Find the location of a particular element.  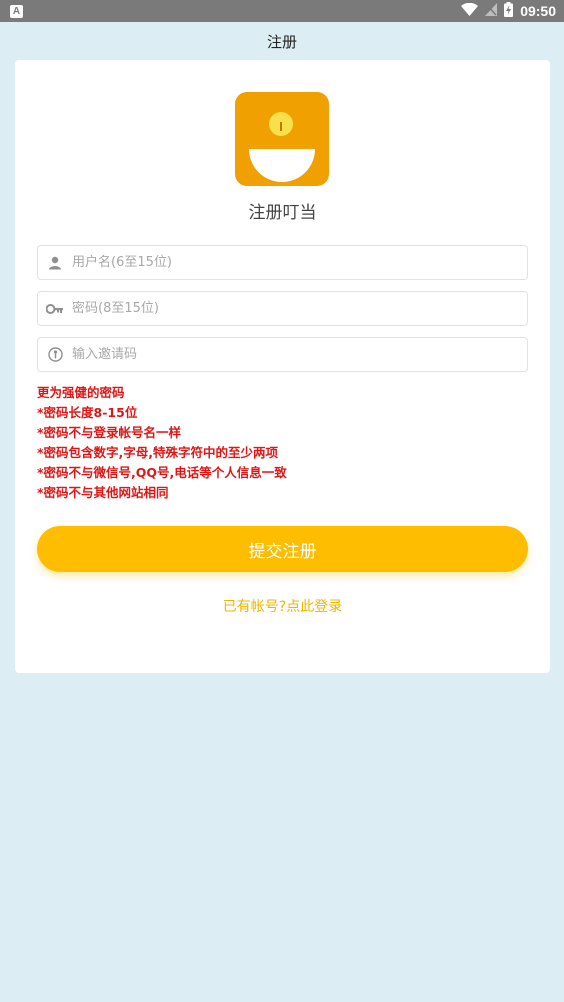

battery-charging-icon is located at coordinates (509, 11).